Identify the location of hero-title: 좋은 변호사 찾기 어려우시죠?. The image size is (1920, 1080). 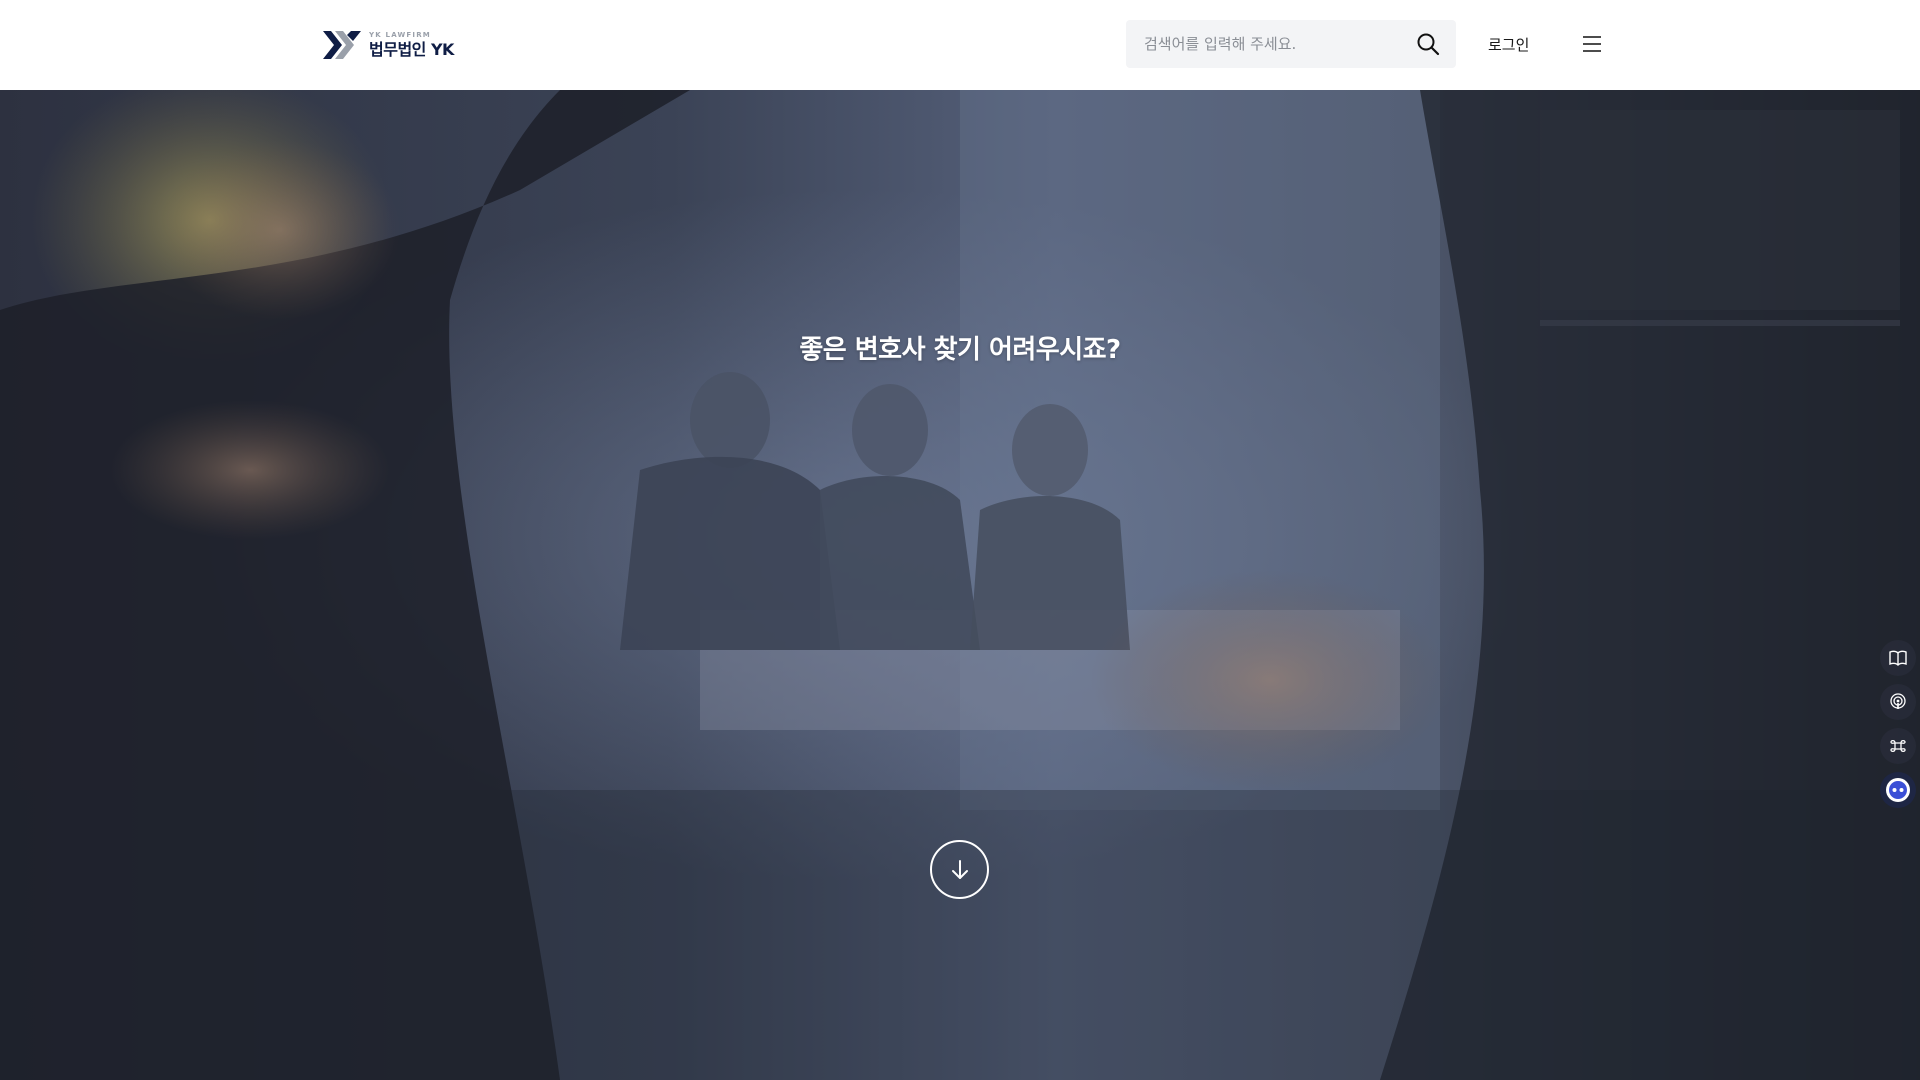
(960, 350).